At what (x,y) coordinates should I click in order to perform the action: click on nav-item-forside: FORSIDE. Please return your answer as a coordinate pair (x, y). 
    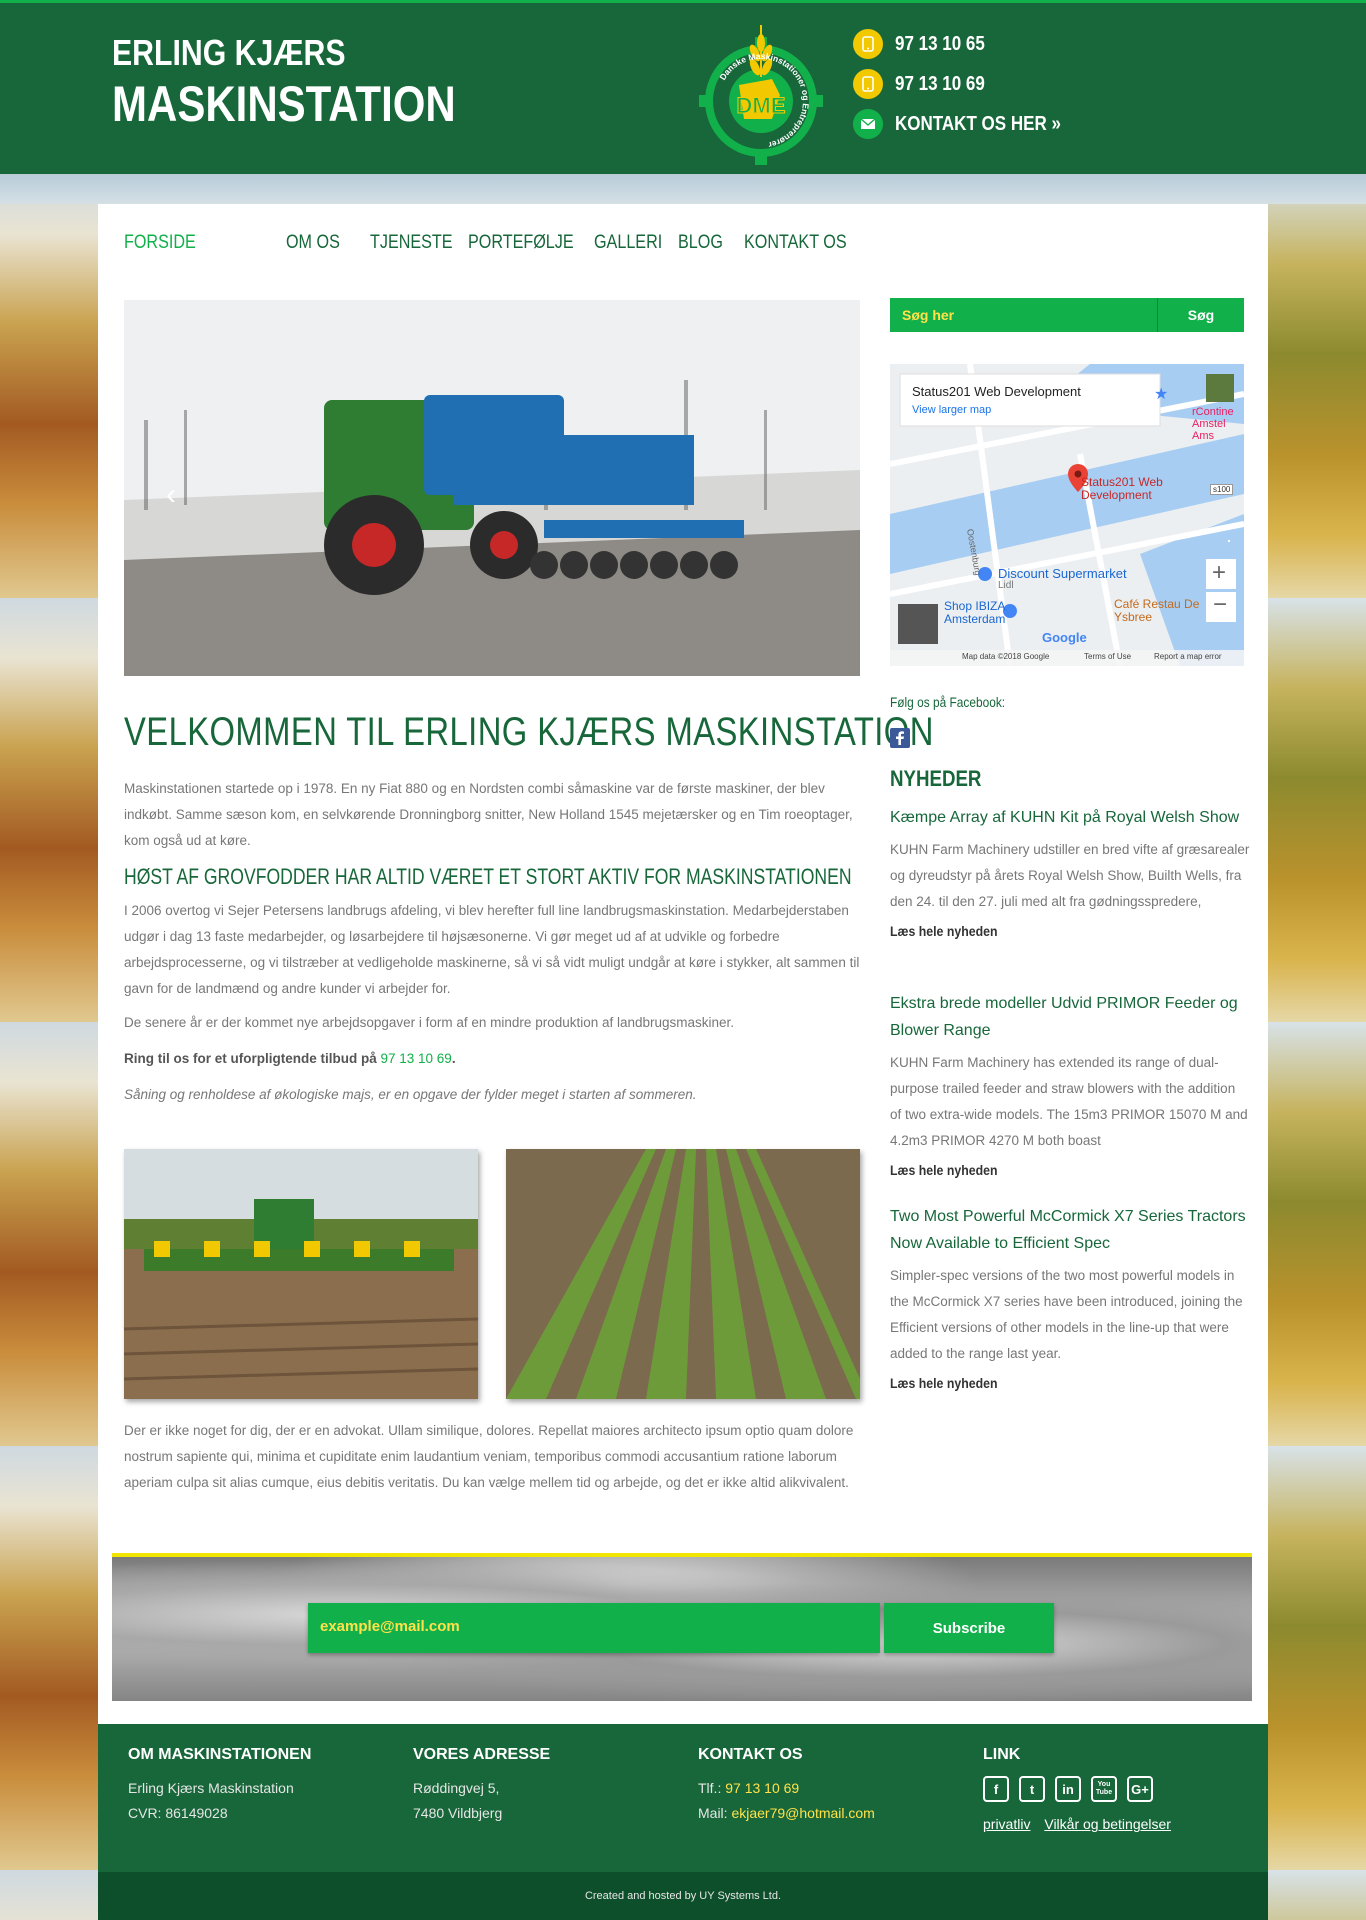
    Looking at the image, I should click on (190, 243).